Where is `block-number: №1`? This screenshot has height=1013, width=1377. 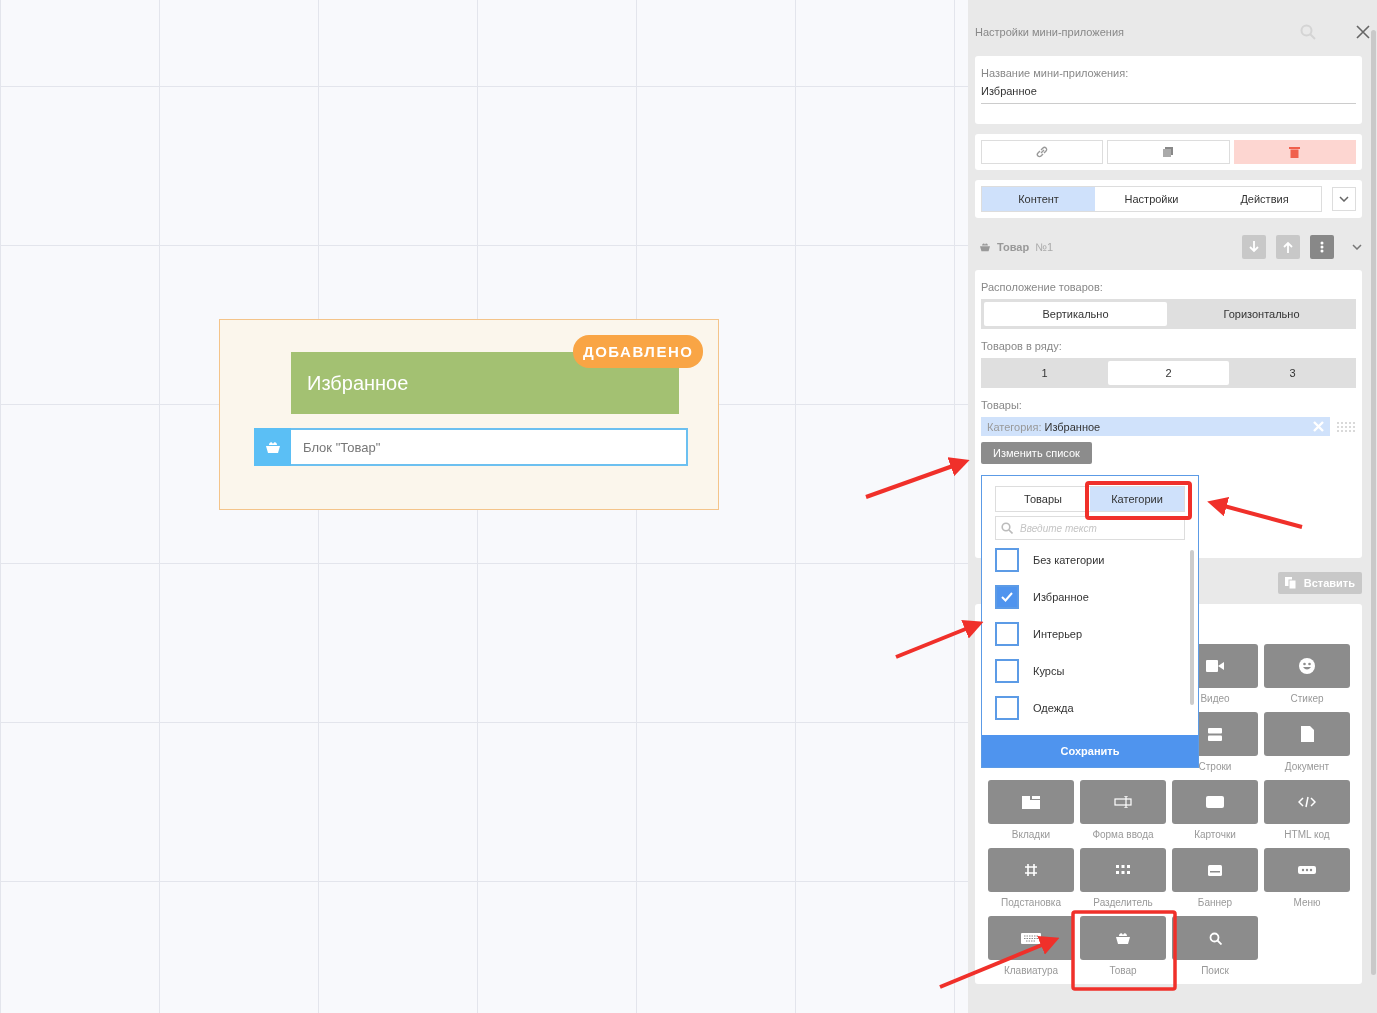 block-number: №1 is located at coordinates (1044, 247).